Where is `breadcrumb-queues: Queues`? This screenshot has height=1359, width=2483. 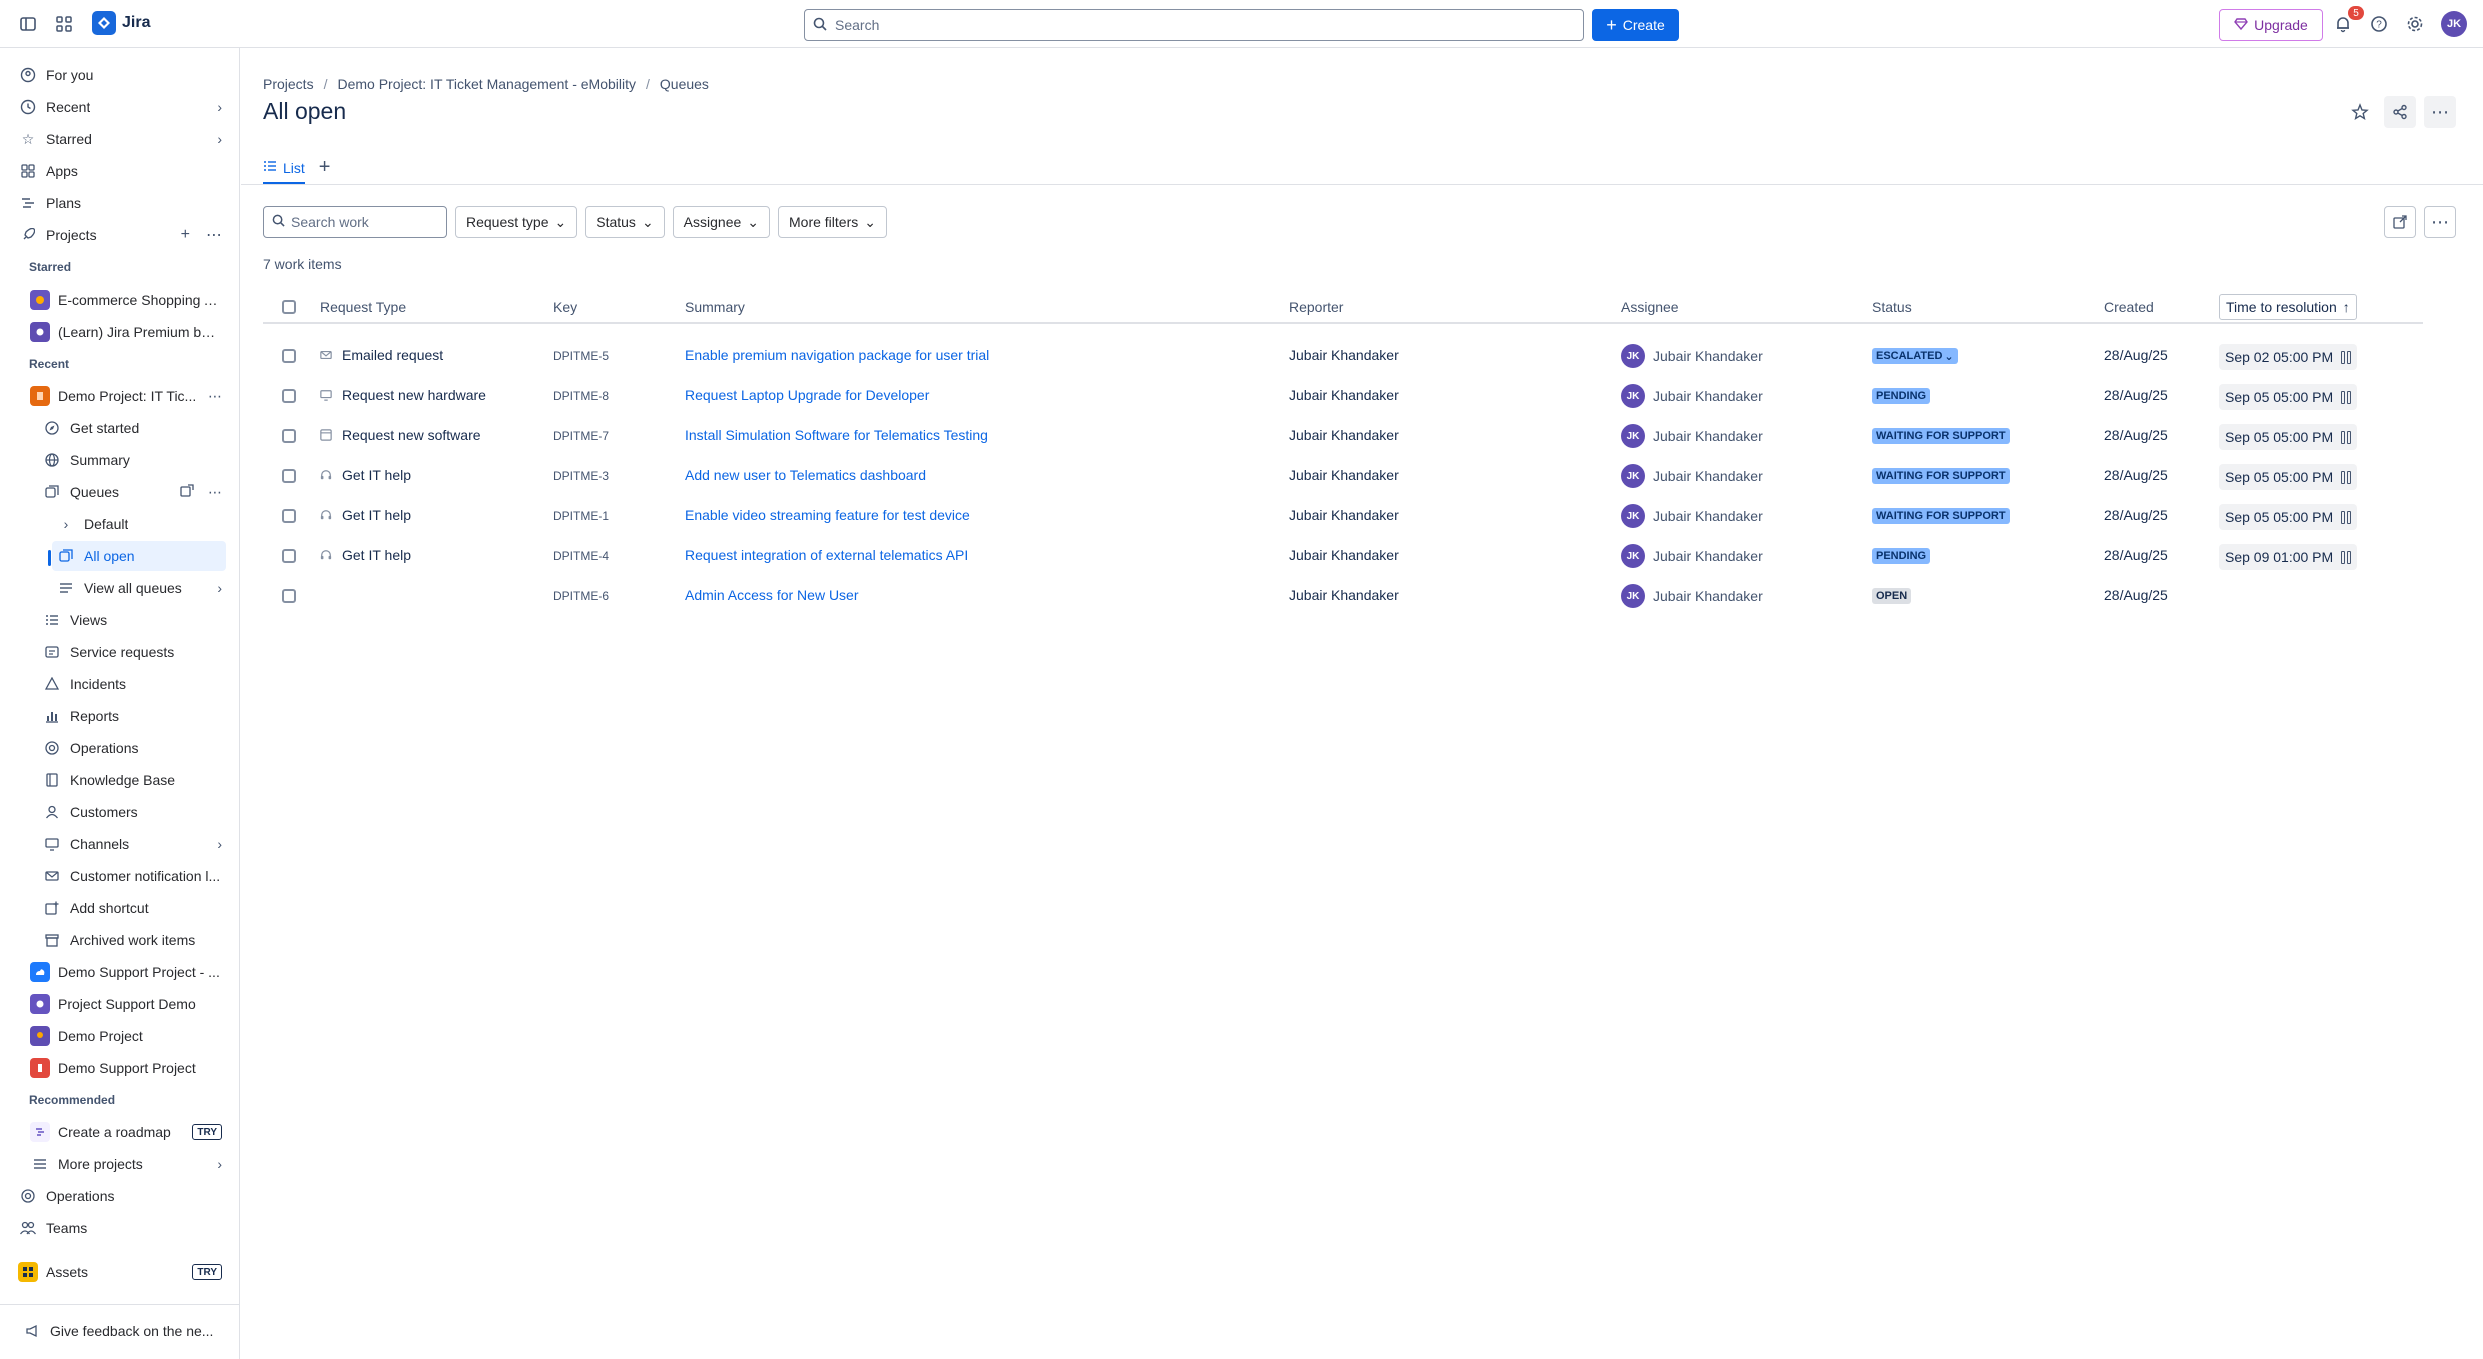
breadcrumb-queues: Queues is located at coordinates (684, 84).